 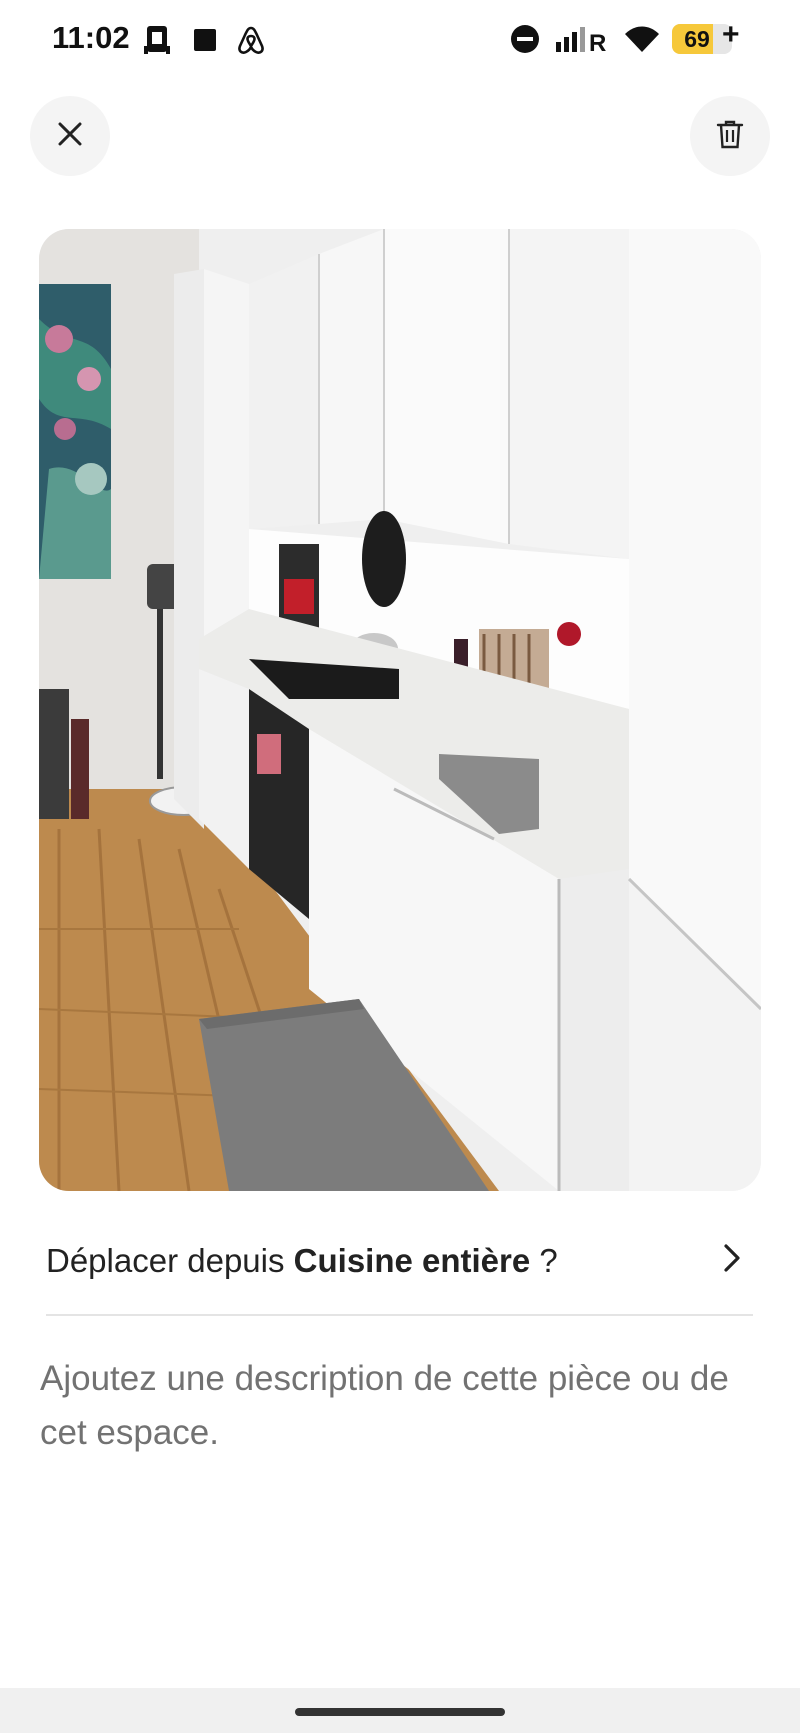 I want to click on move-room-row: Déplacer depuis Cuisine entière ?, so click(x=399, y=1269).